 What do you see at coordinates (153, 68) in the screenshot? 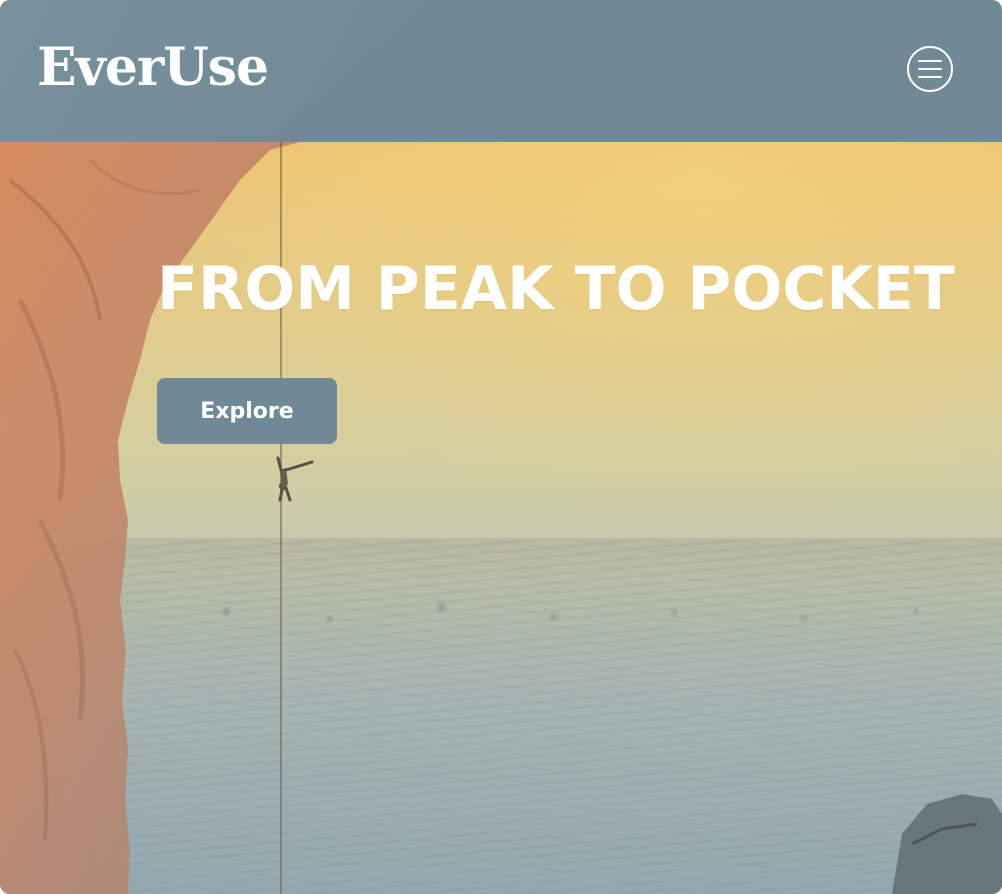
I see `everuse-logo: EverUse` at bounding box center [153, 68].